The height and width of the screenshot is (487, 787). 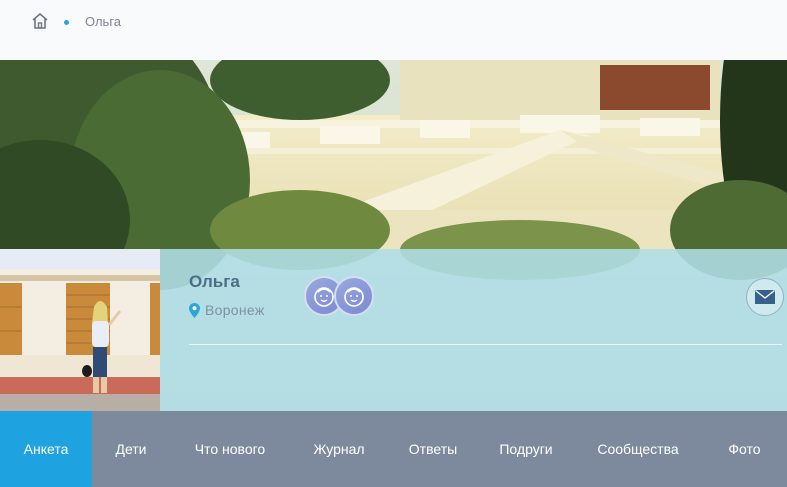 What do you see at coordinates (393, 30) in the screenshot?
I see `breadcrumb: Ольга` at bounding box center [393, 30].